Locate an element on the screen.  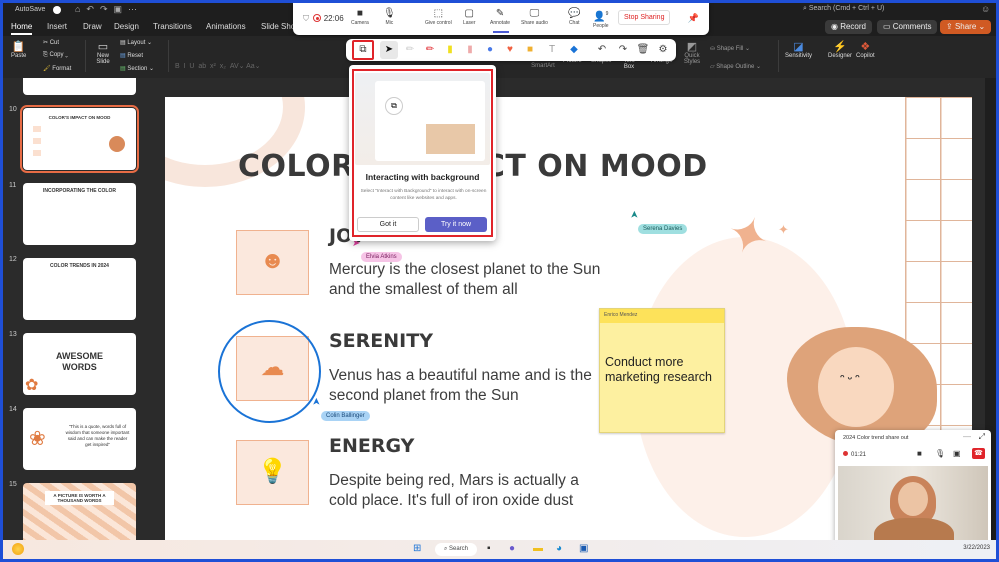
slide-thumbnail-11: INCORPORATING THE COLOR is located at coordinates (79, 214).